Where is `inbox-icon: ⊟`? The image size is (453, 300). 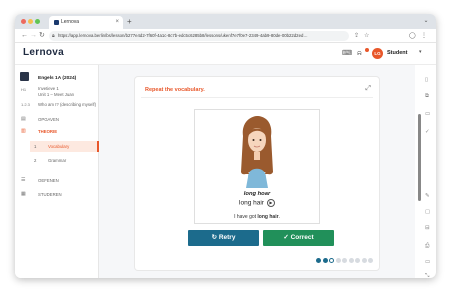
inbox-icon: ⊟ is located at coordinates (427, 228).